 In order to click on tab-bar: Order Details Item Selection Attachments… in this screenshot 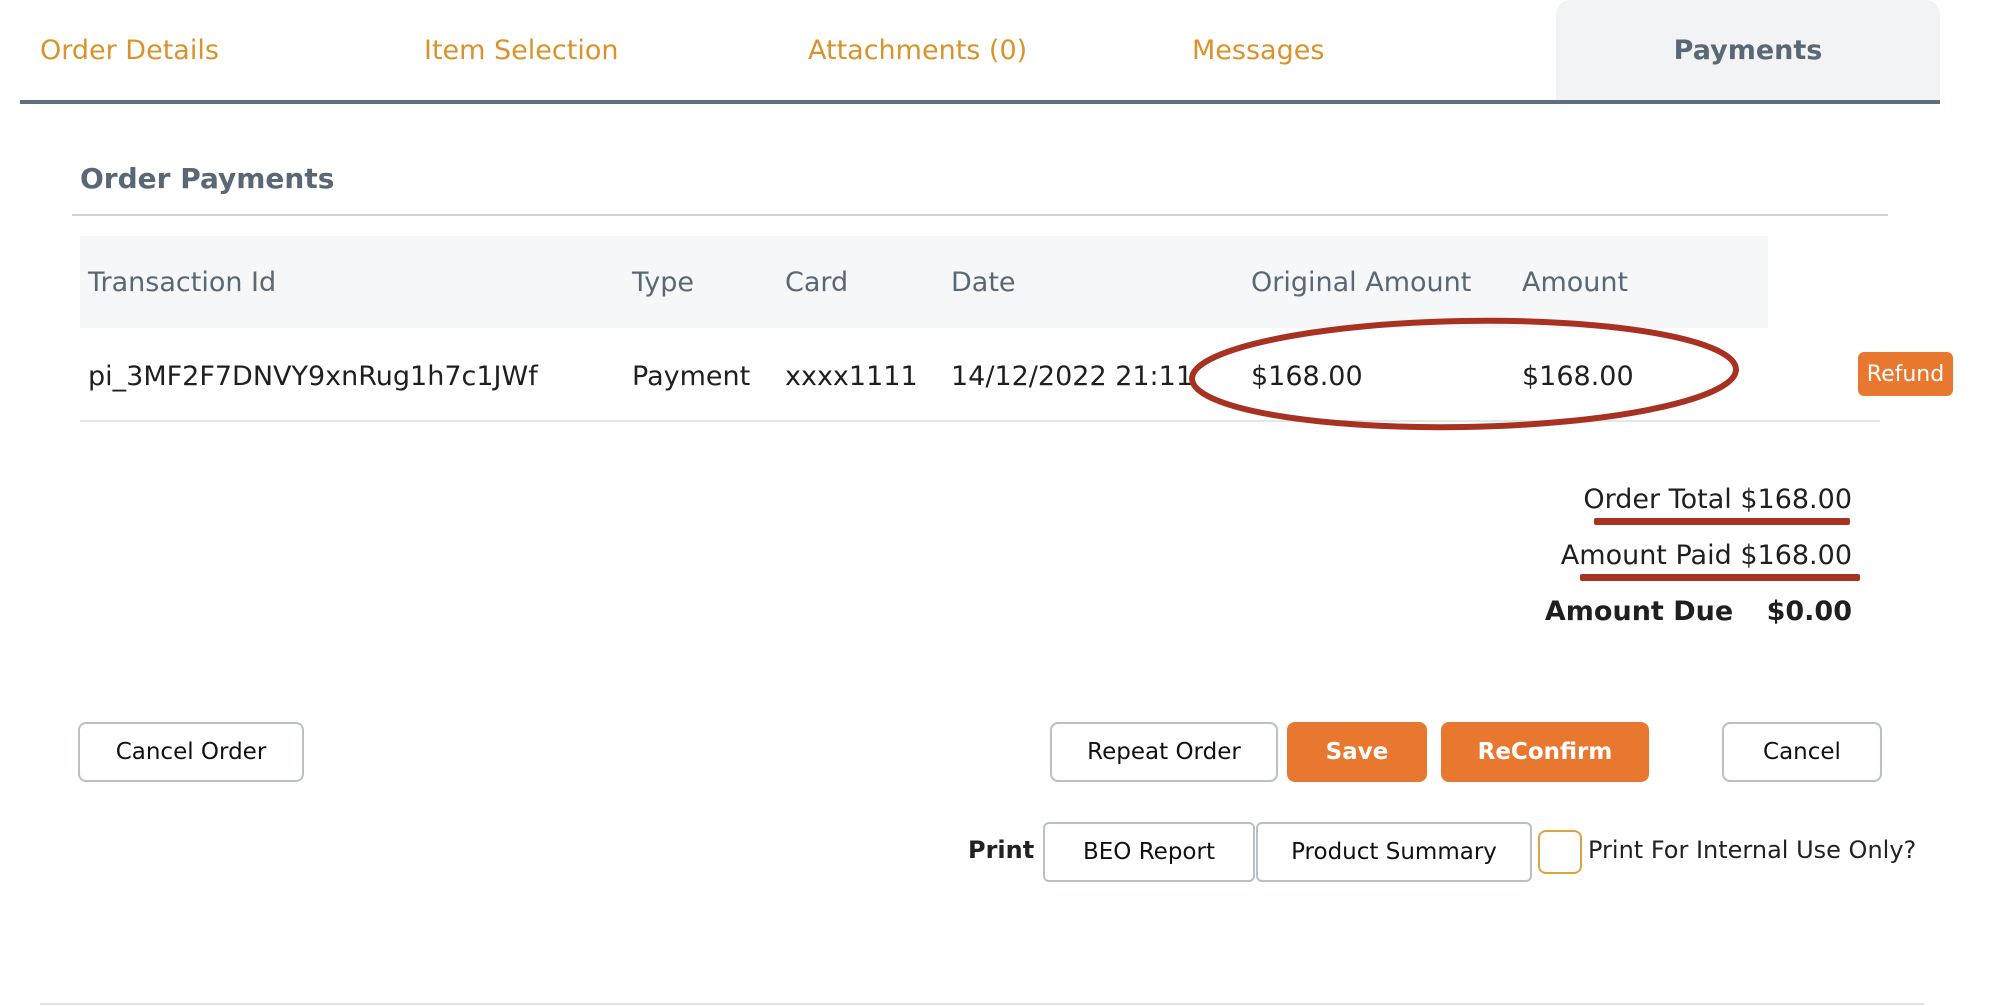, I will do `click(980, 52)`.